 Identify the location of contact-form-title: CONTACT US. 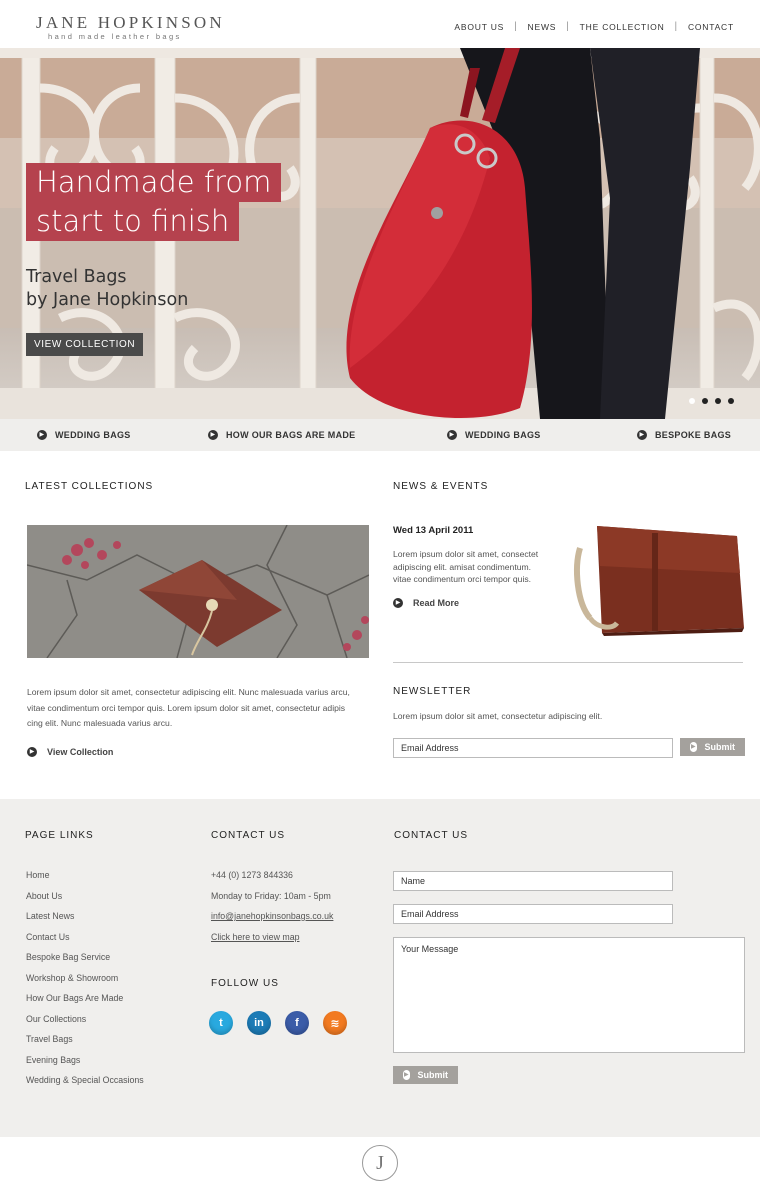
(431, 835).